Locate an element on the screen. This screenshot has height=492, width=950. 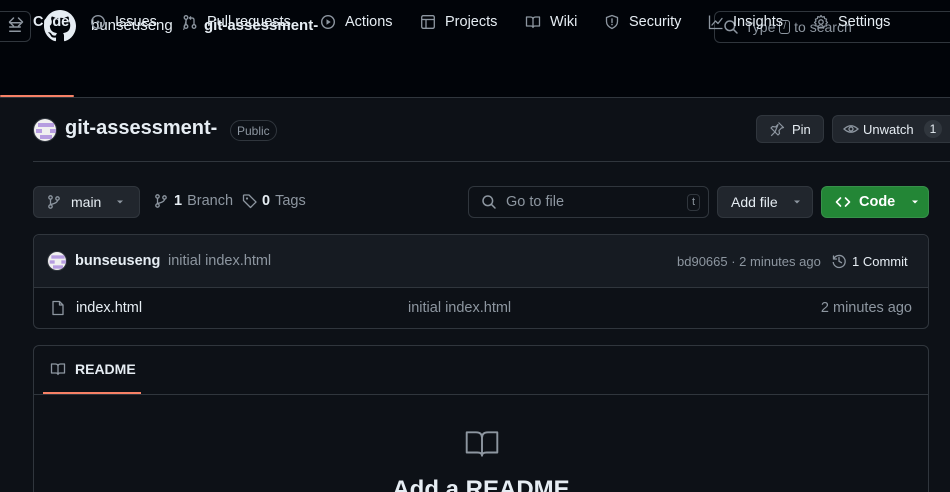
tab-issues: Issues is located at coordinates (123, 21).